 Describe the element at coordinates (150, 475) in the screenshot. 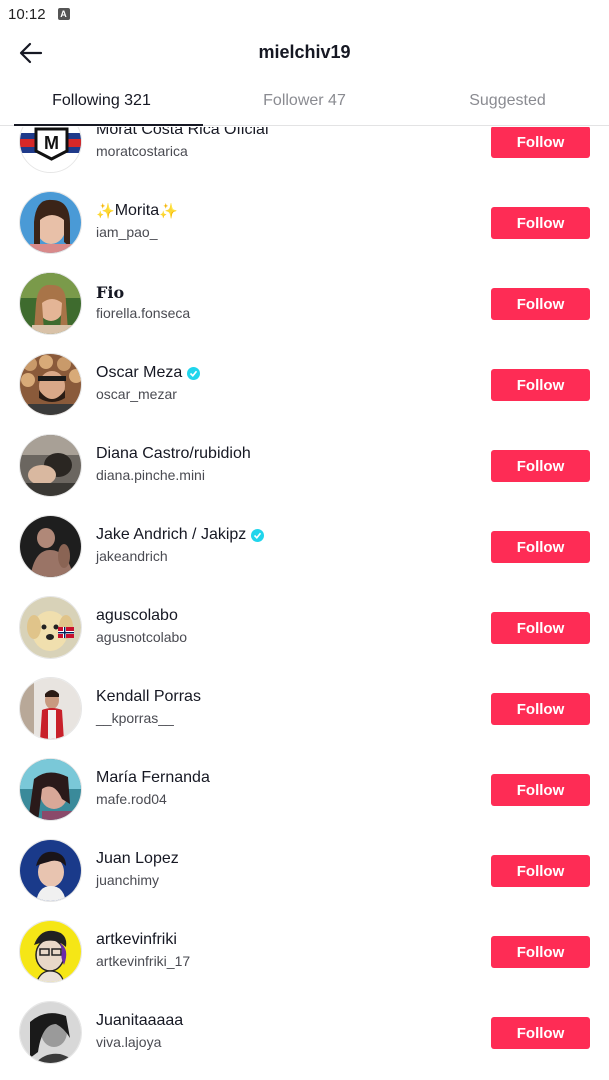

I see `user-handle: diana.pinche.mini` at that location.